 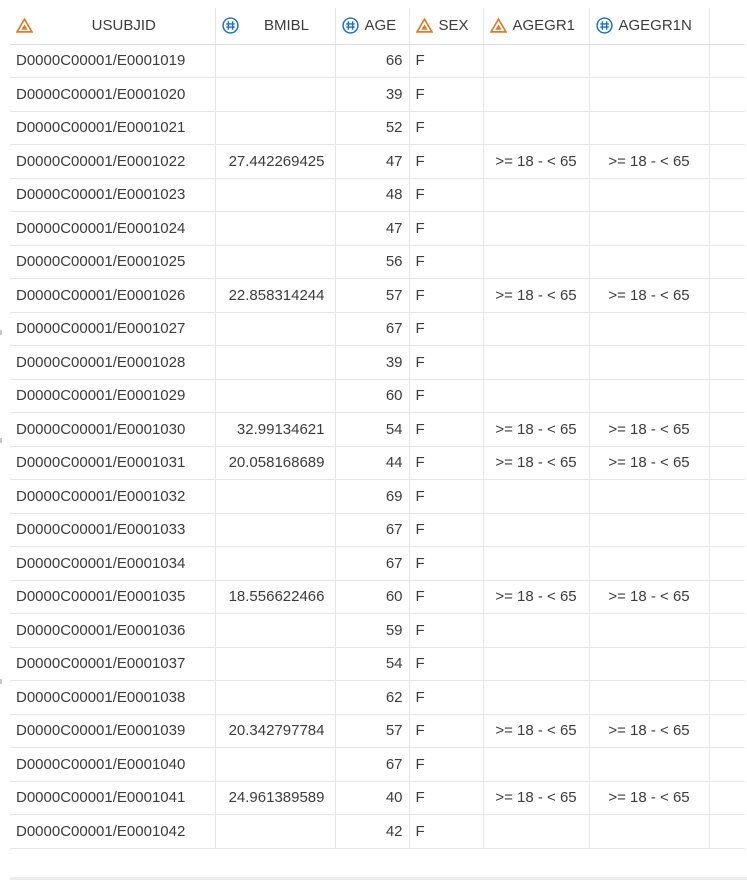 I want to click on table-row: D0000C00001/E0001024 47 F, so click(x=377, y=228).